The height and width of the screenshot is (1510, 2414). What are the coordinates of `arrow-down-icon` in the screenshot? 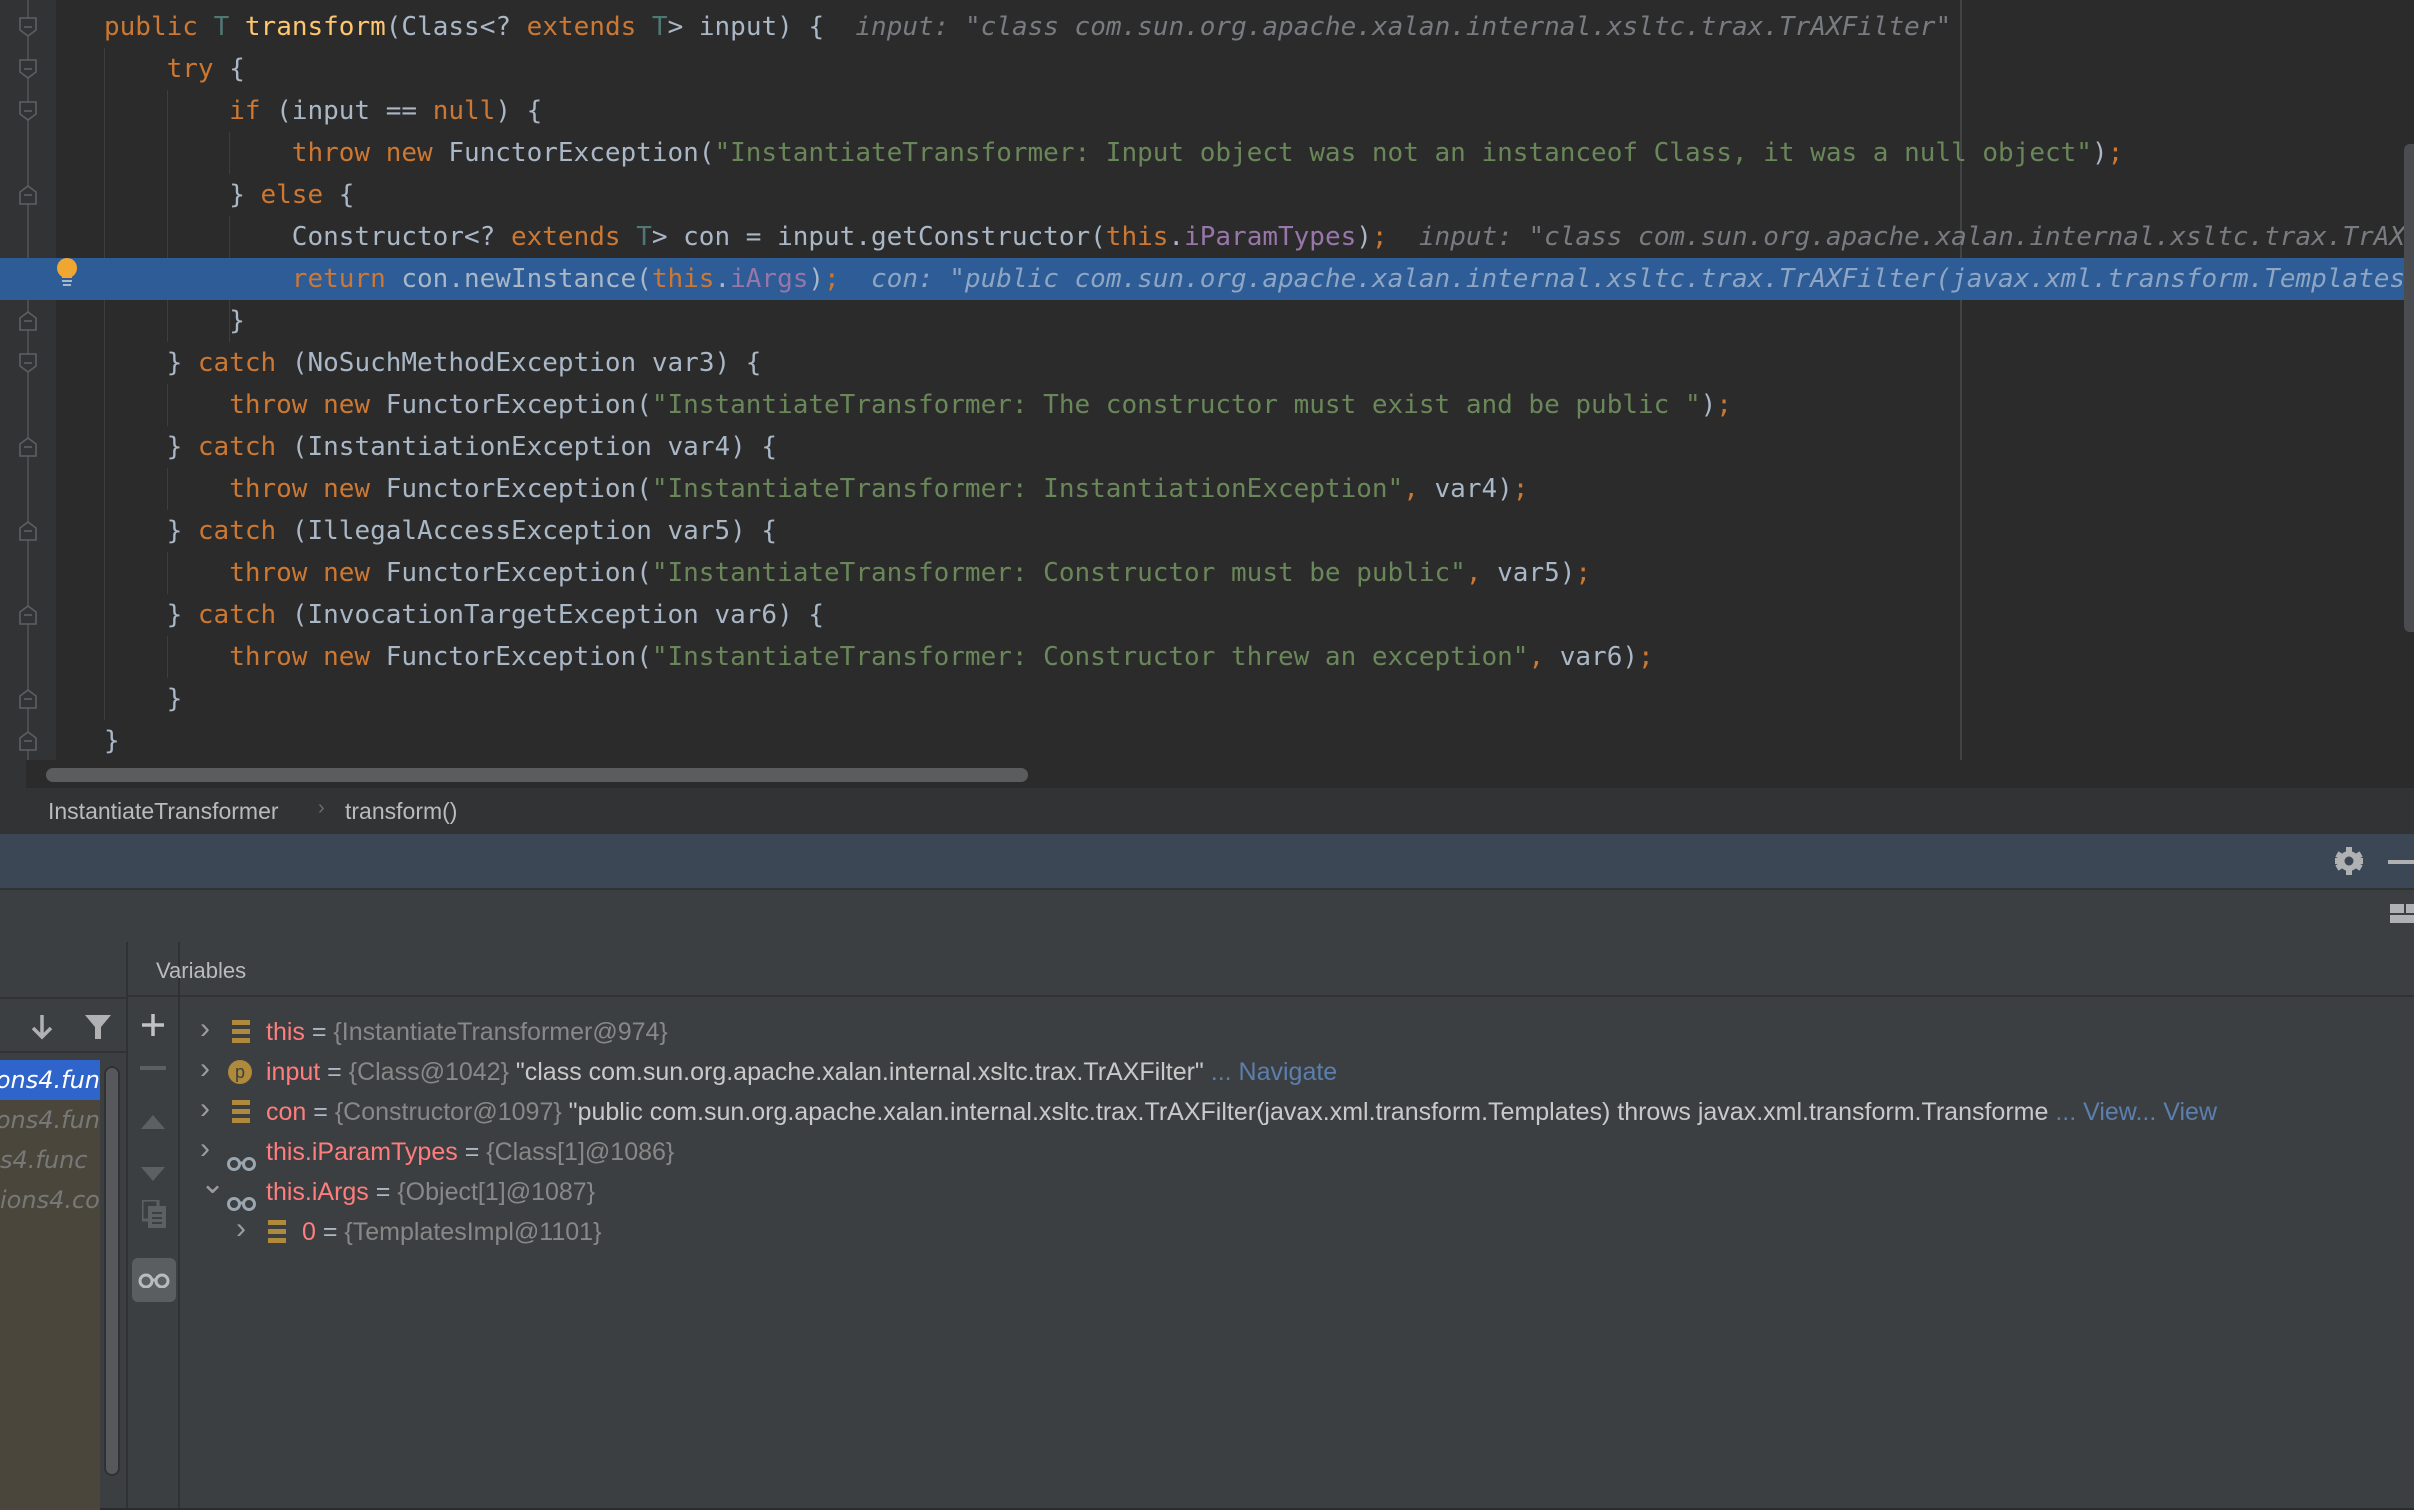 It's located at (42, 1027).